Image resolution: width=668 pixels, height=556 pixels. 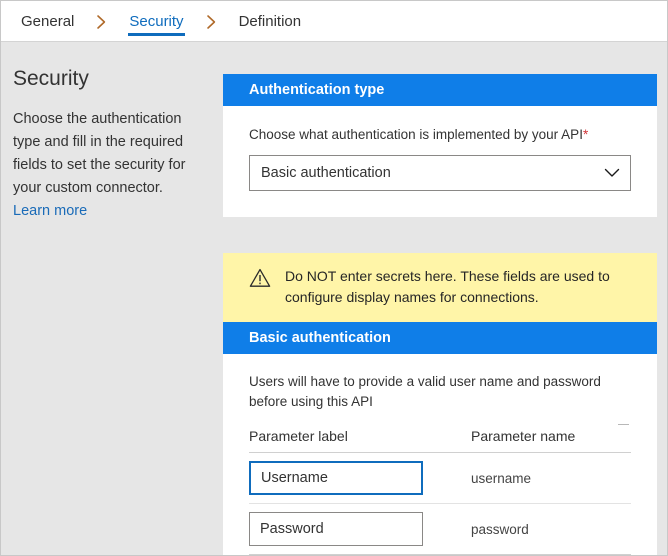 I want to click on parameters-table-header: Parameter label Parameter name, so click(x=440, y=438).